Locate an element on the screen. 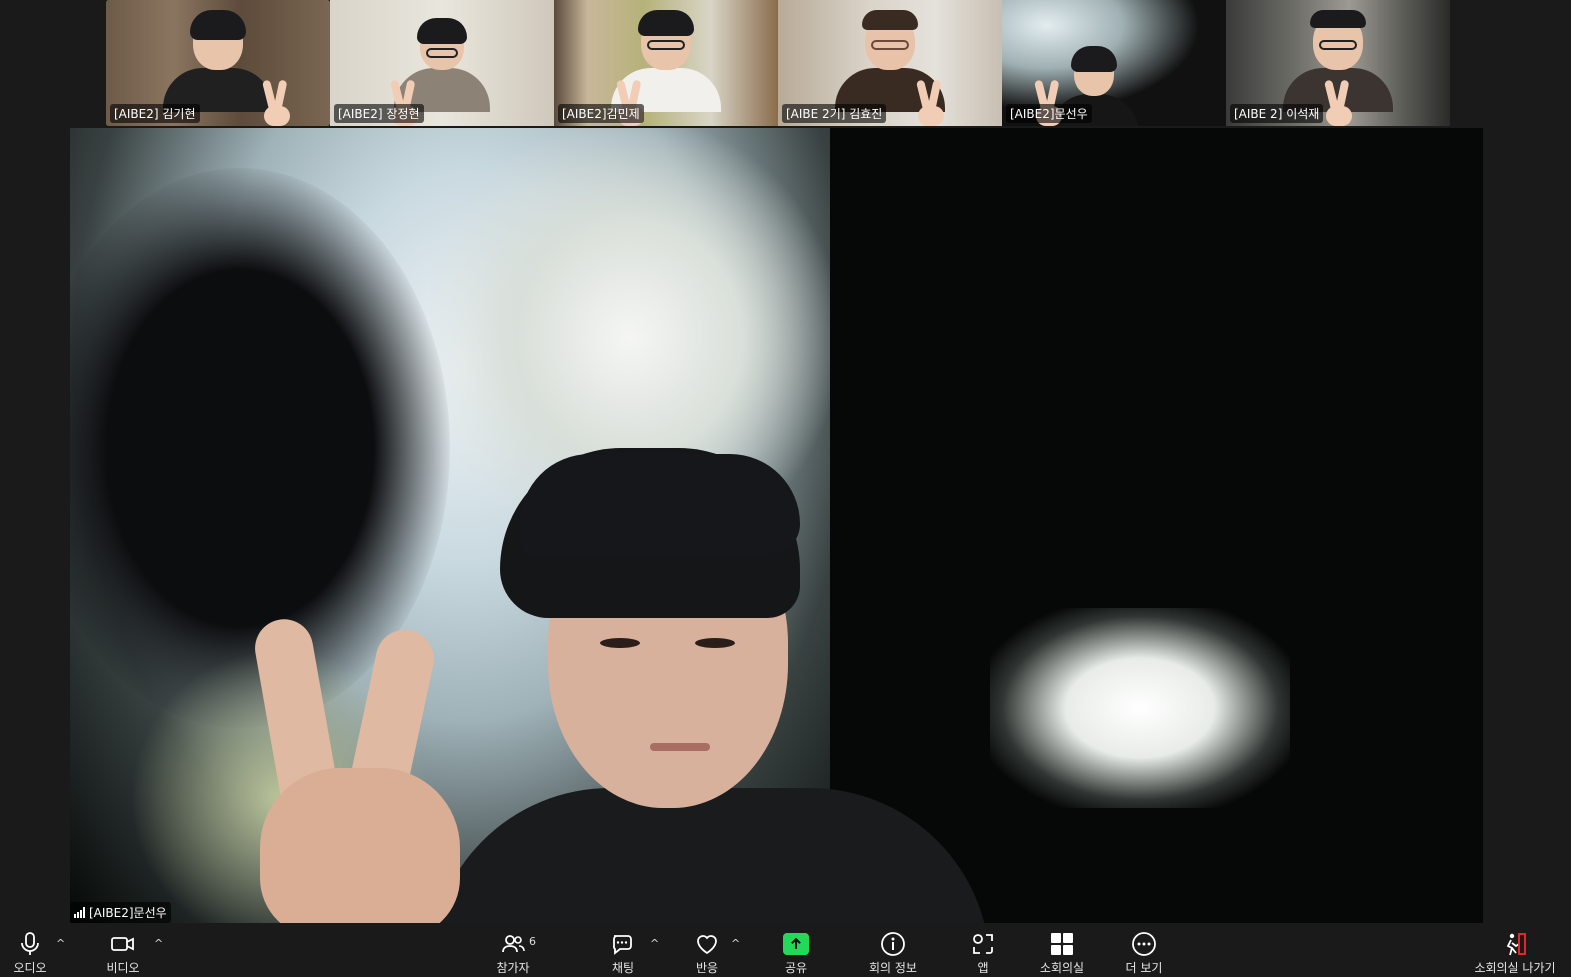 This screenshot has width=1571, height=977. video-camera-icon is located at coordinates (122, 944).